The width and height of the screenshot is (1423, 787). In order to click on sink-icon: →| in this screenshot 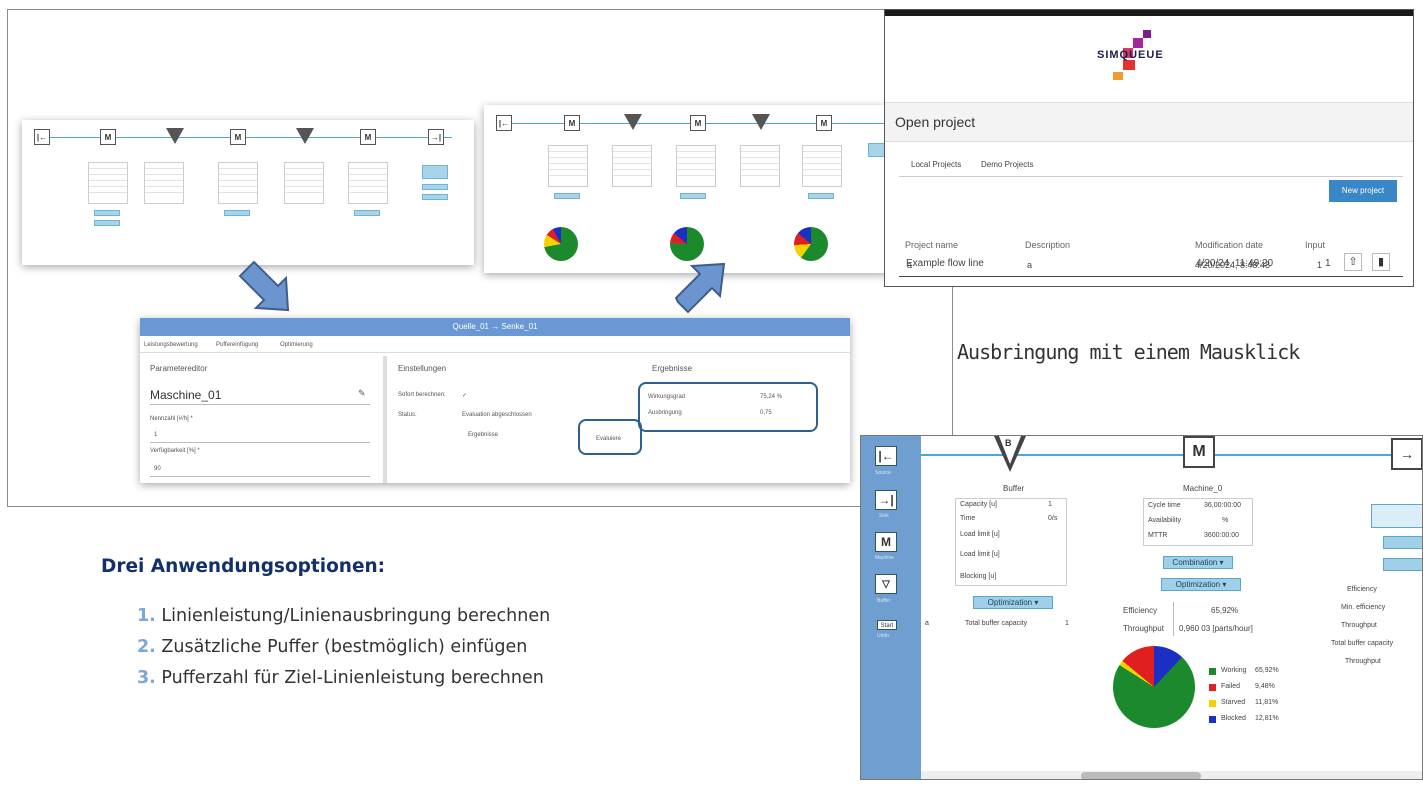, I will do `click(886, 500)`.